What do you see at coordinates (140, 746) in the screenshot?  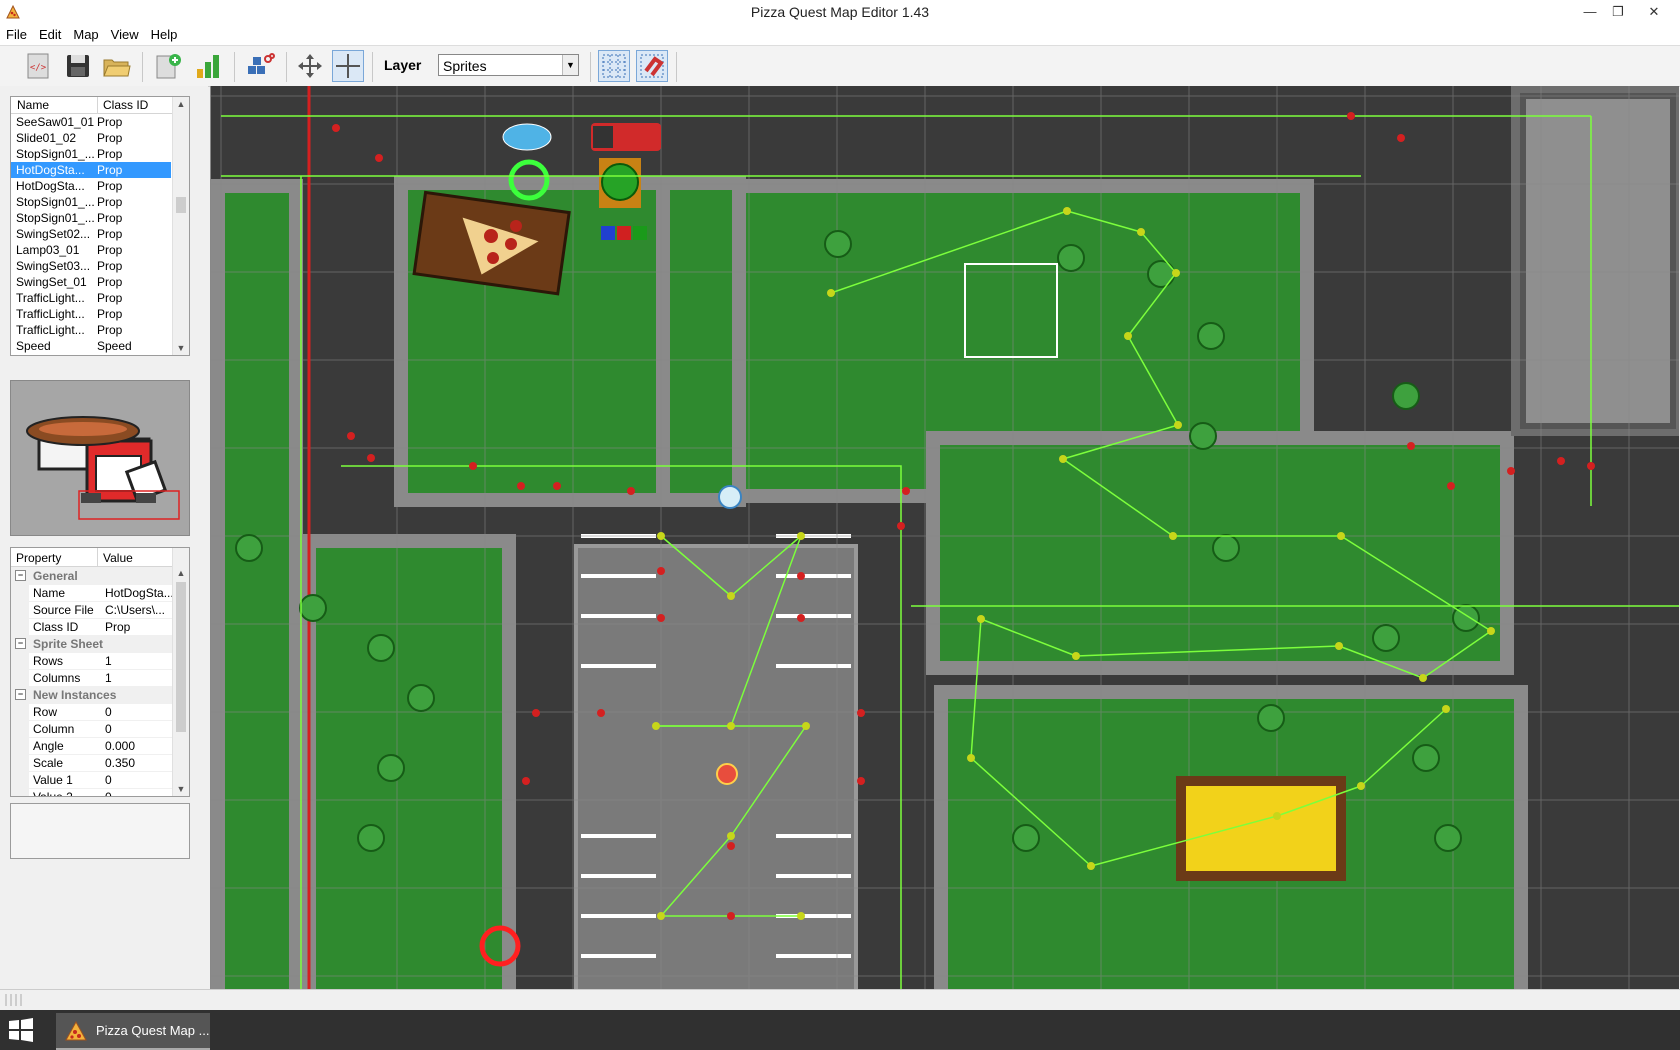 I see `property-value: 0.000` at bounding box center [140, 746].